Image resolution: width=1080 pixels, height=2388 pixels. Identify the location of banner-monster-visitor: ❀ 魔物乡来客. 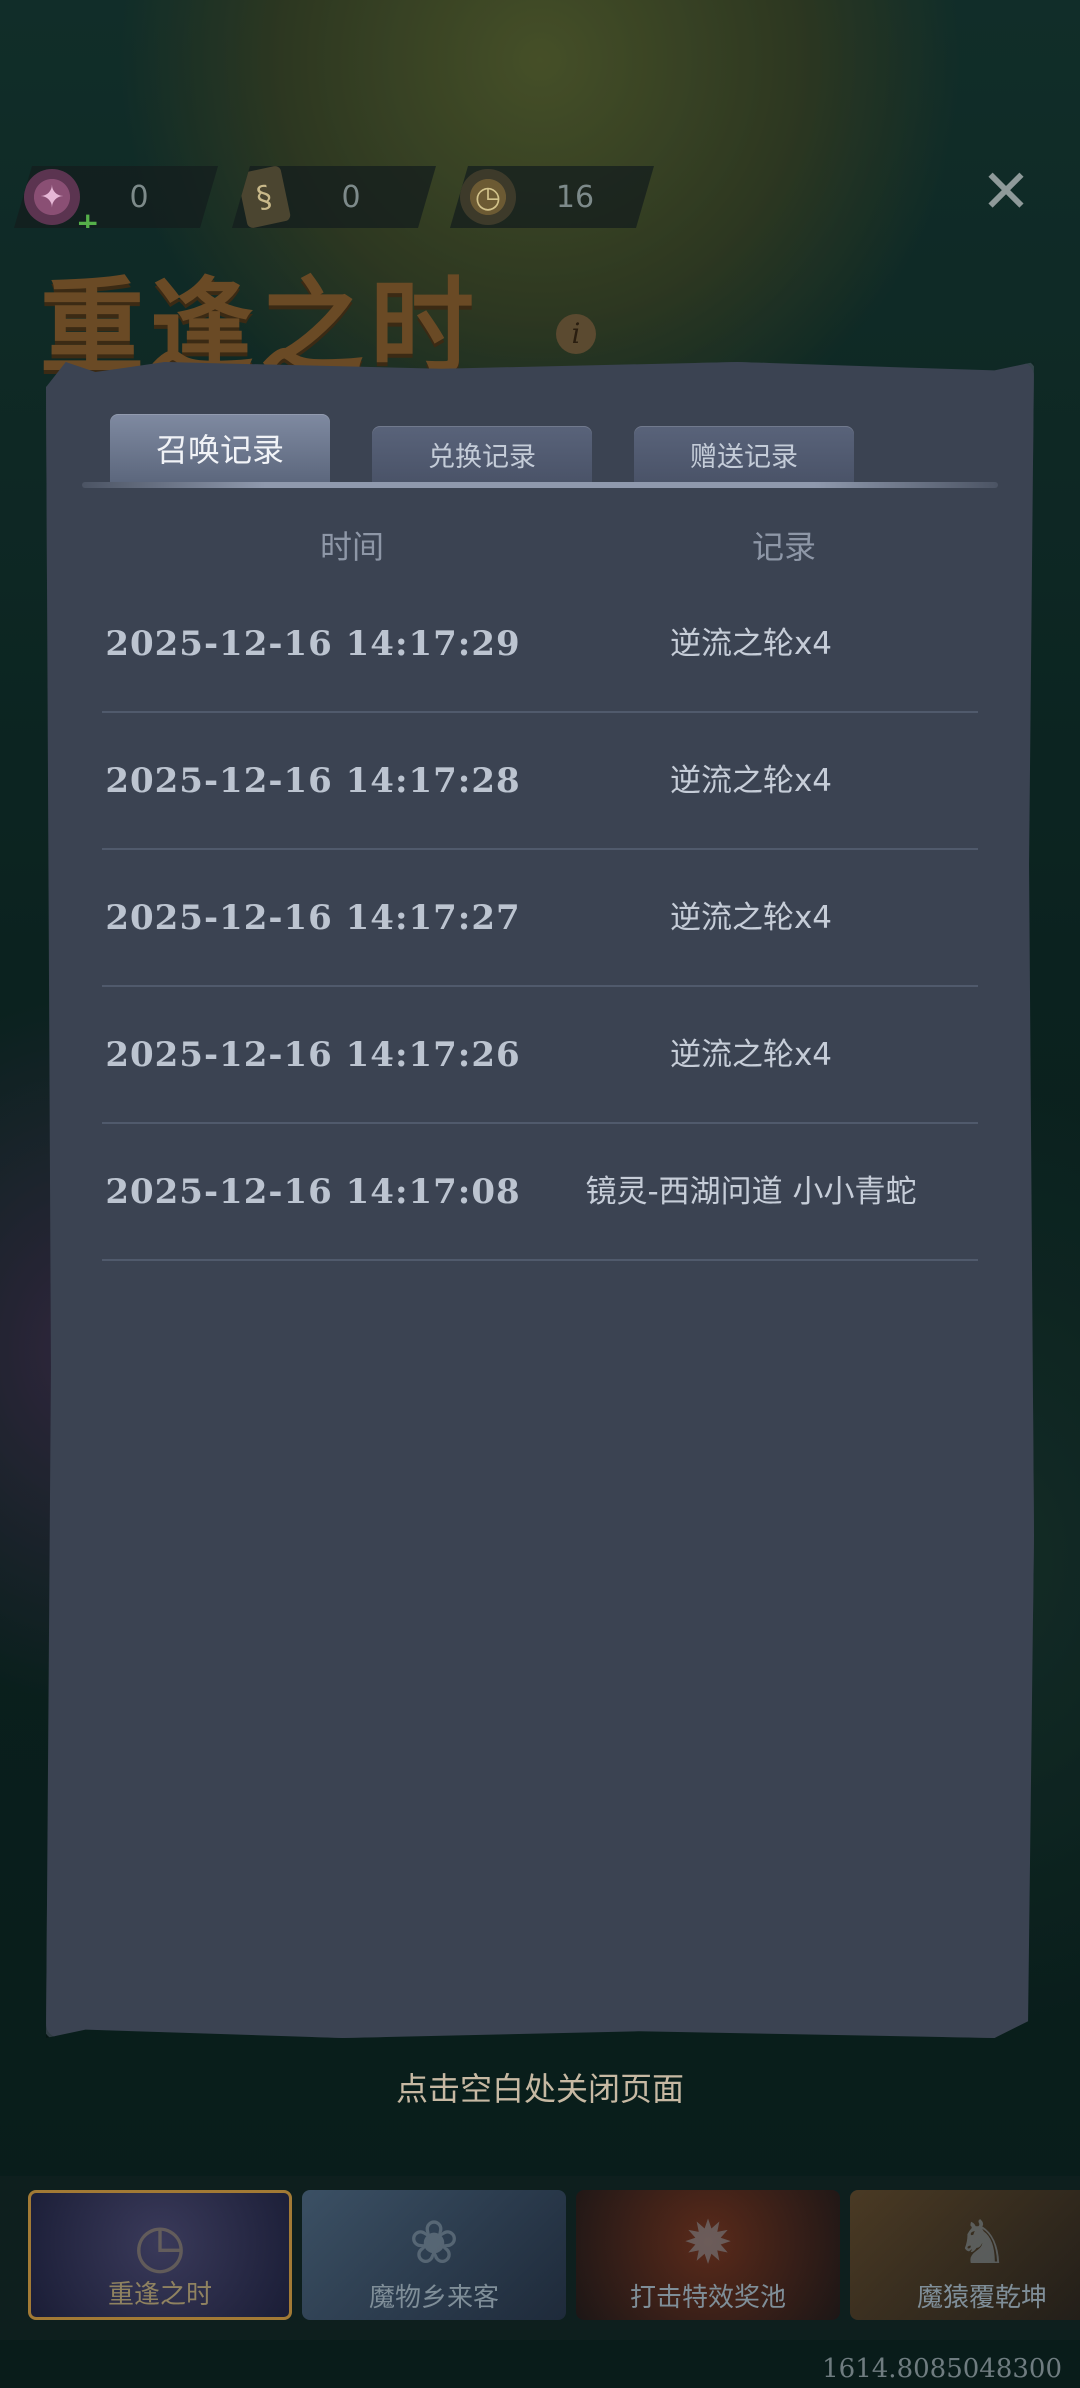
(434, 2255).